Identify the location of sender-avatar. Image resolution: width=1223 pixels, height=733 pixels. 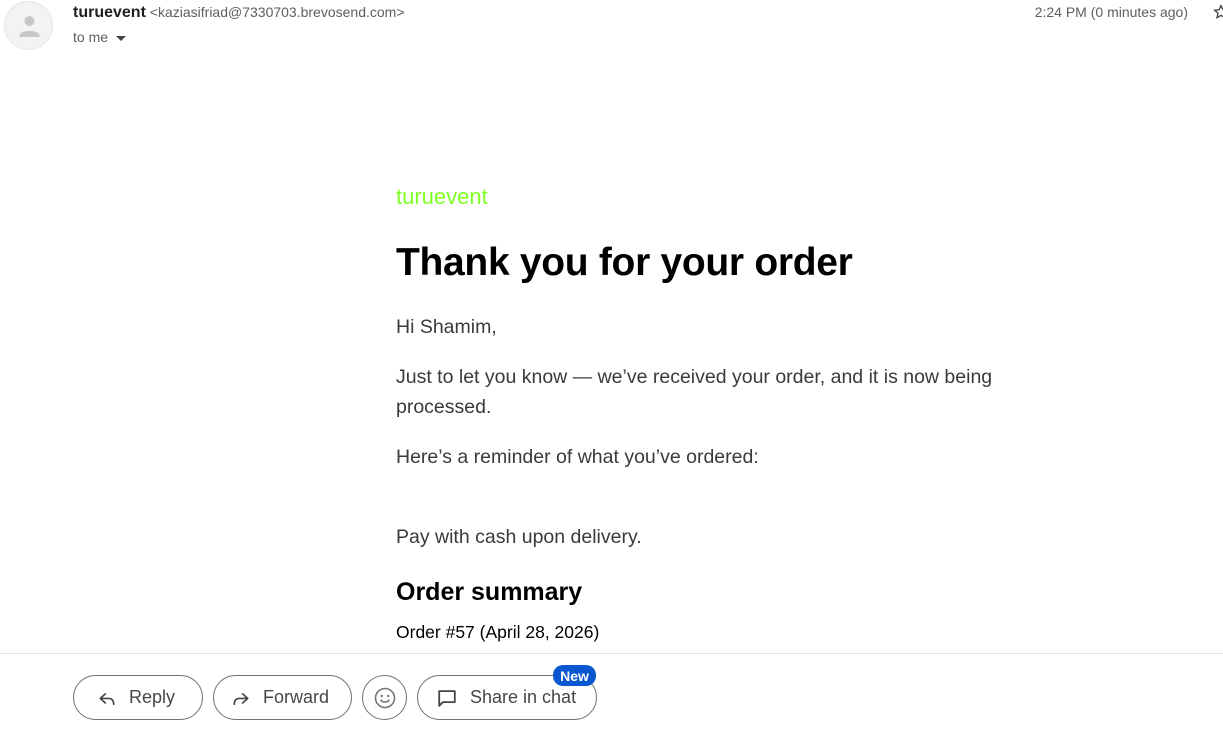
(28, 25).